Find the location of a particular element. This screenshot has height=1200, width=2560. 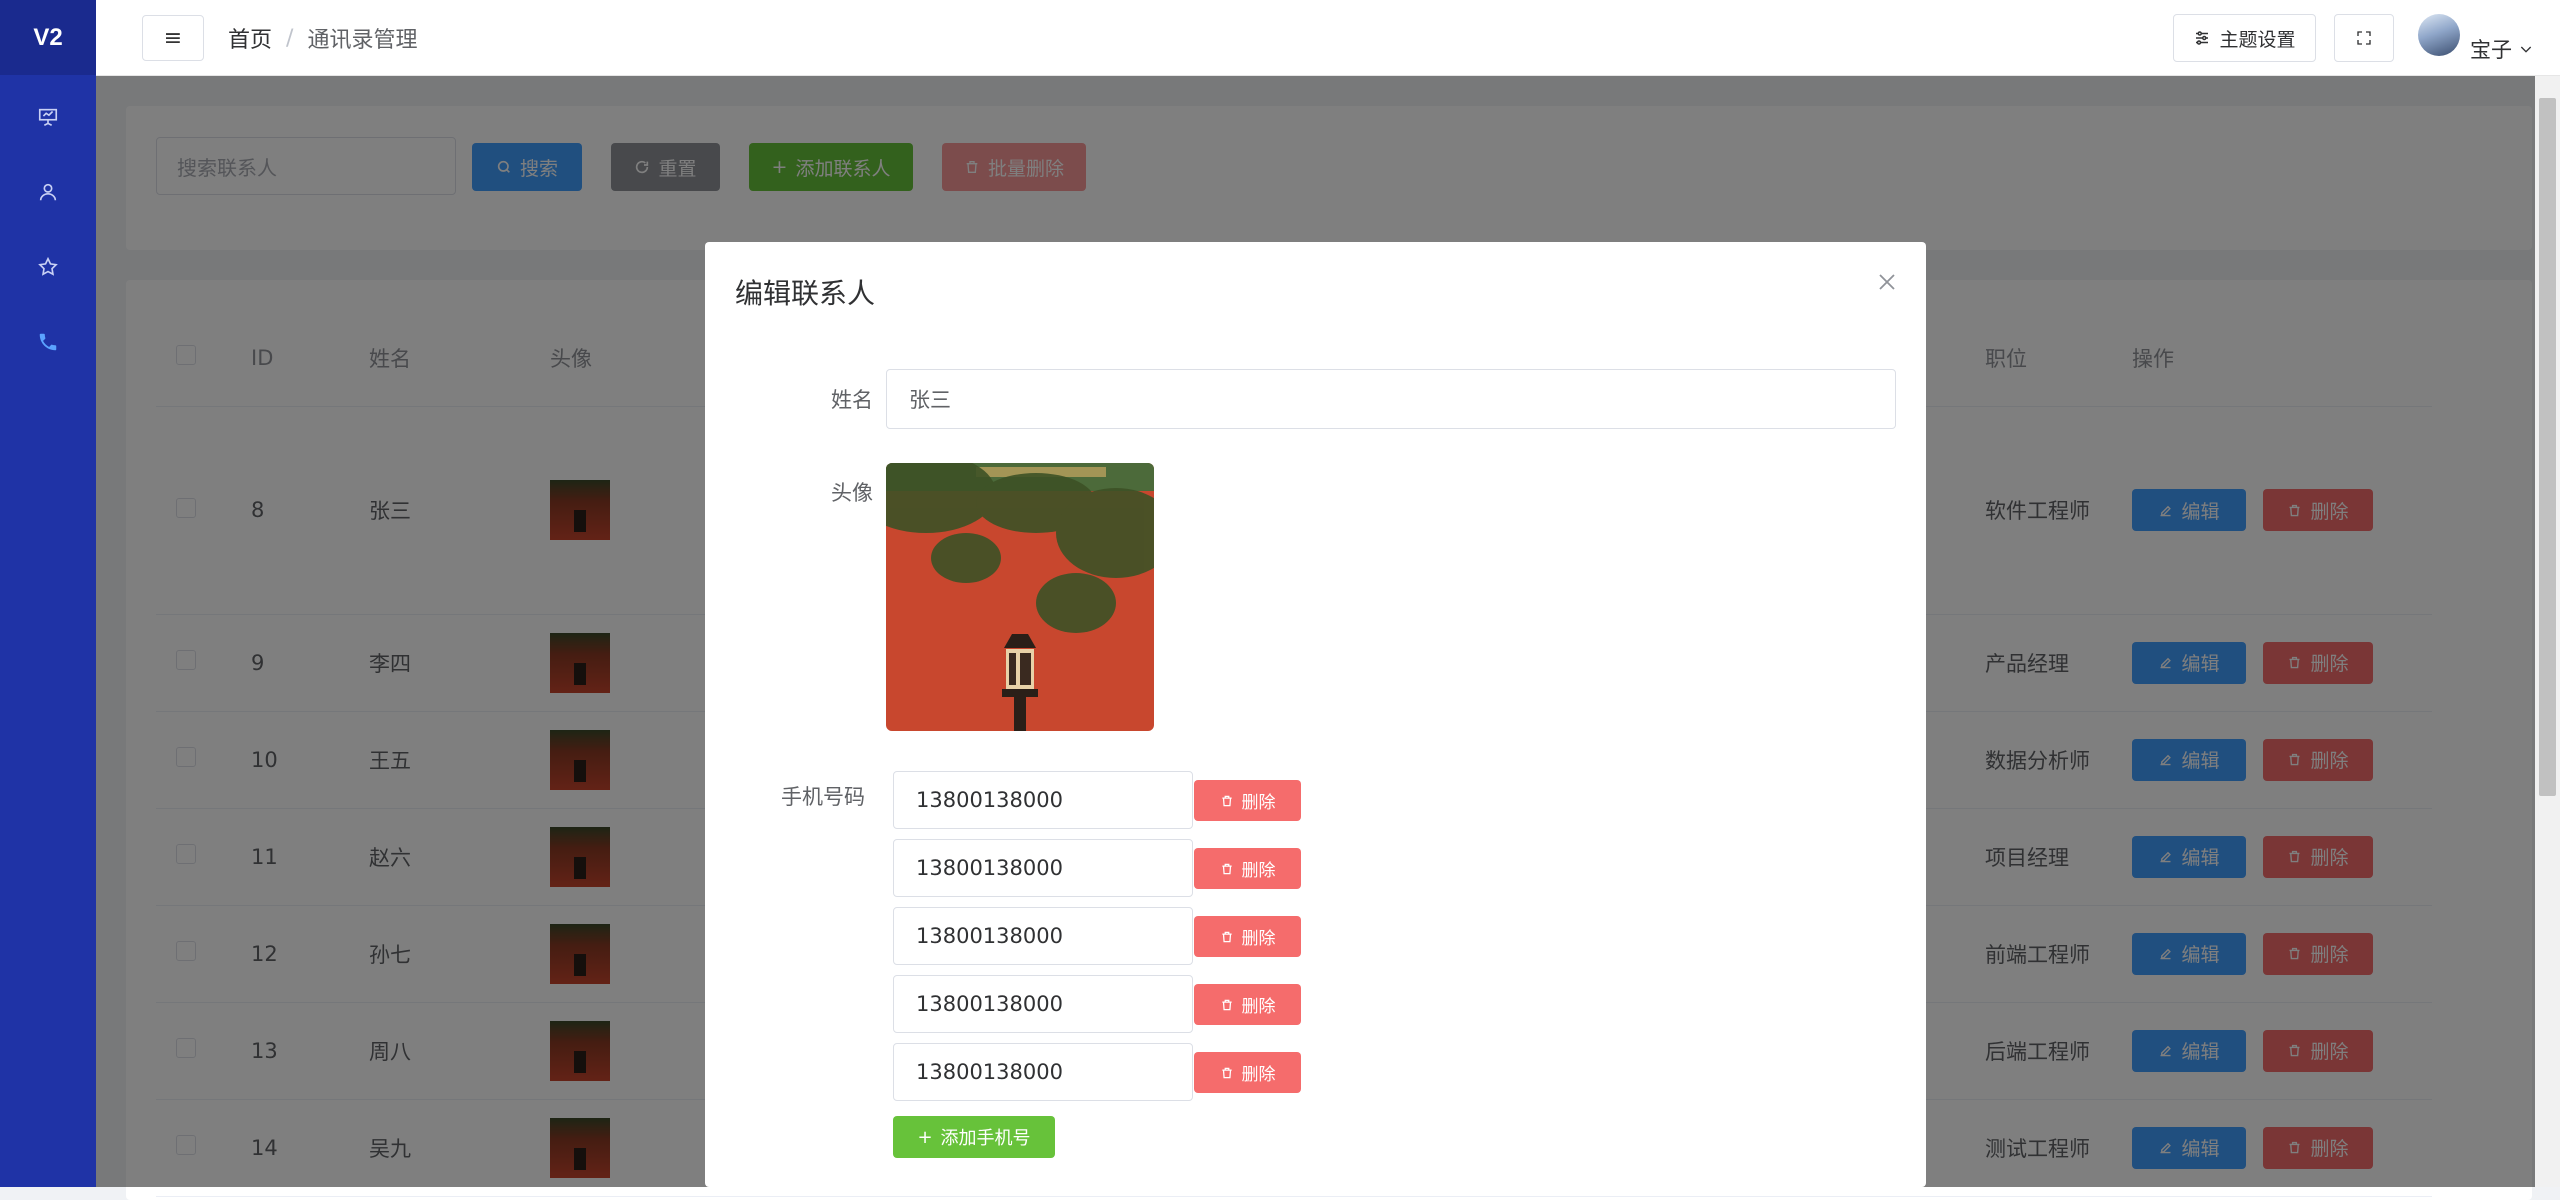

sidebar-item-favorites is located at coordinates (48, 266).